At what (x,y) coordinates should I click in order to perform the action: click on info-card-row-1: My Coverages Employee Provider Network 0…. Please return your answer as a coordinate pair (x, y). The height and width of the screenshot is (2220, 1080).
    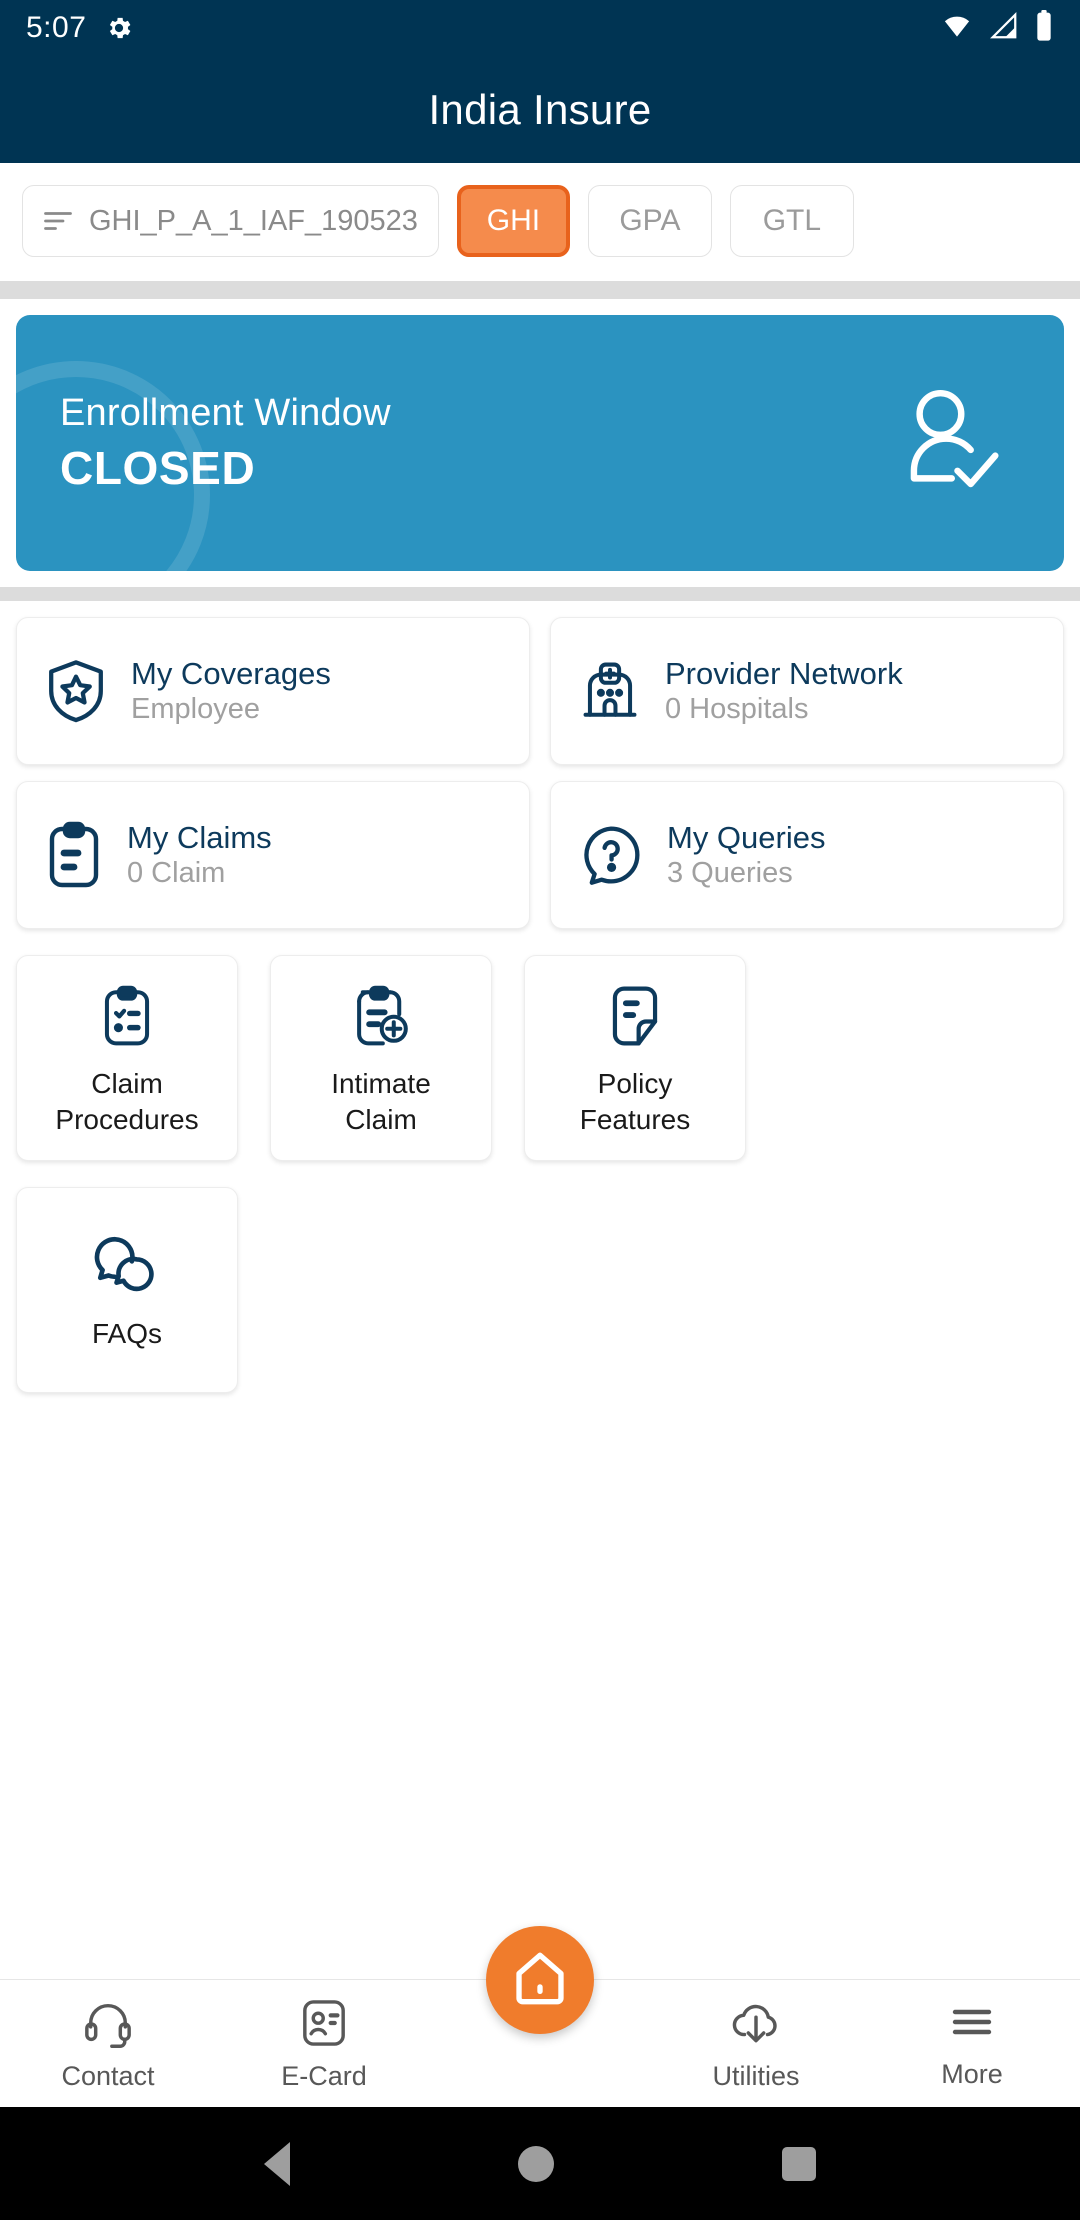
    Looking at the image, I should click on (540, 691).